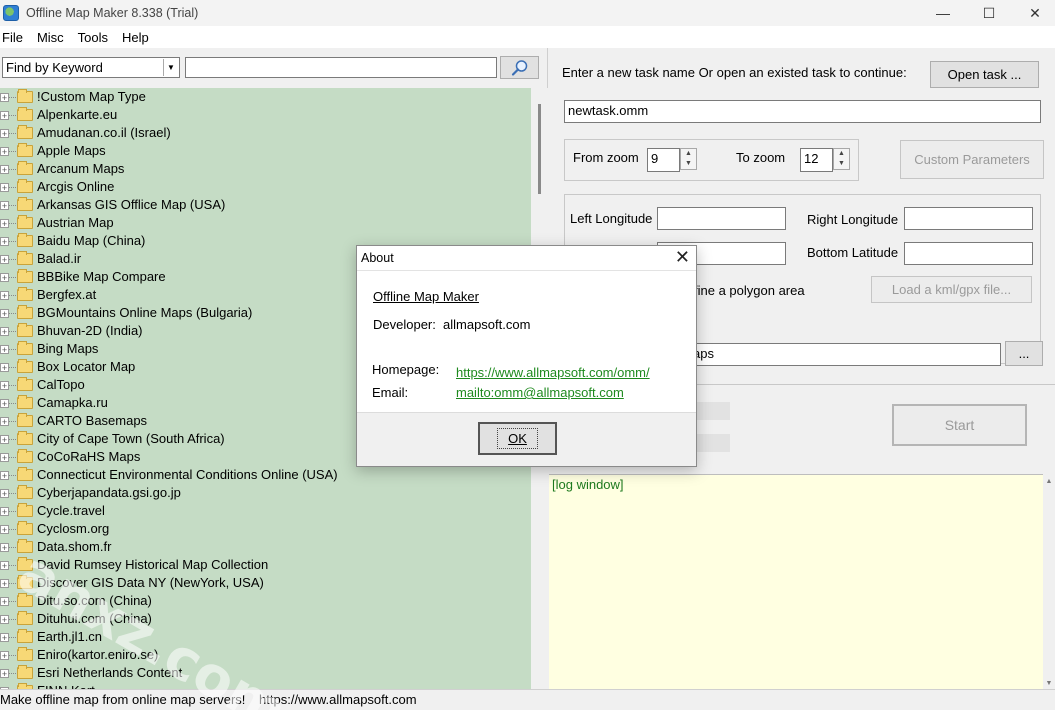 The height and width of the screenshot is (710, 1055). What do you see at coordinates (539, 149) in the screenshot?
I see `tree-scroll-thumb` at bounding box center [539, 149].